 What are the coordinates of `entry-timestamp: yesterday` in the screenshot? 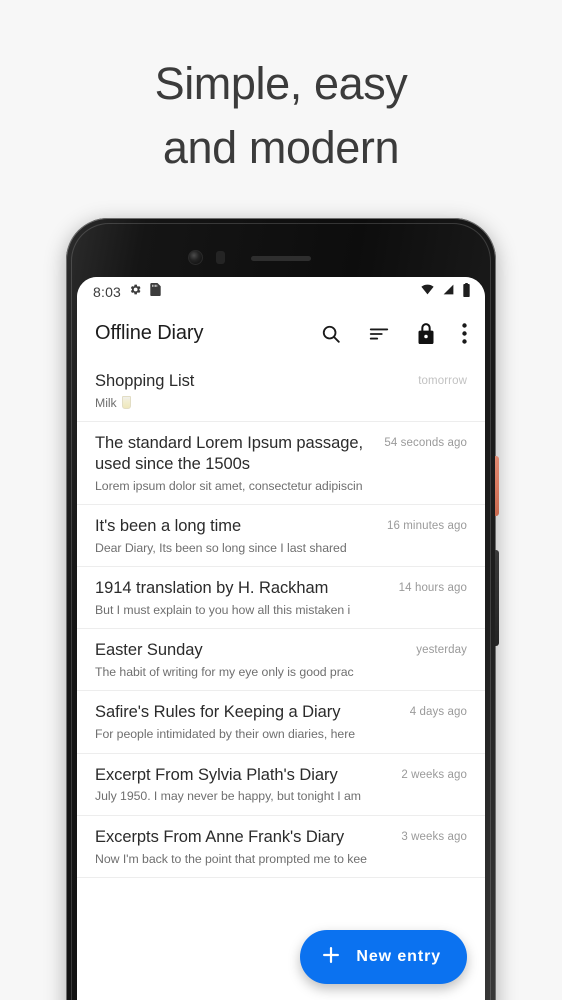 It's located at (441, 650).